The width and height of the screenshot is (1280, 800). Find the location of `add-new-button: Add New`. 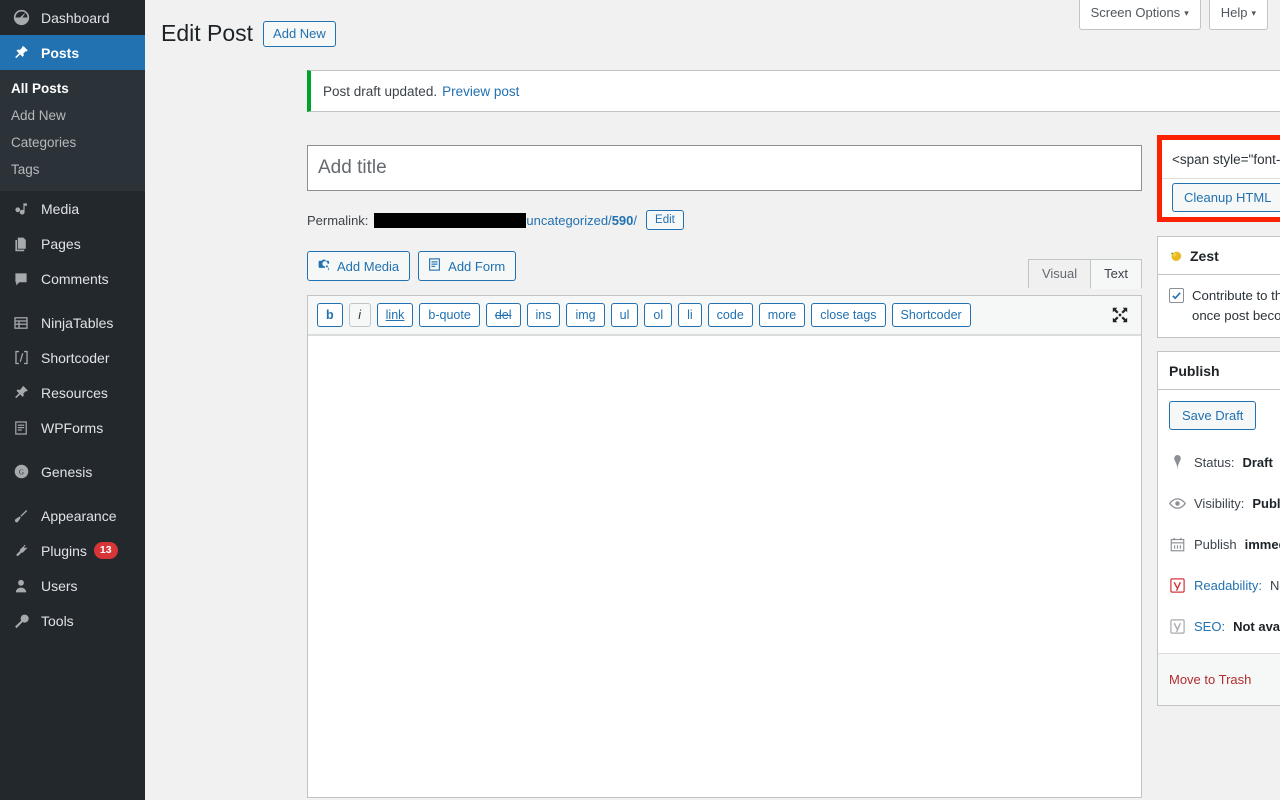

add-new-button: Add New is located at coordinates (299, 33).